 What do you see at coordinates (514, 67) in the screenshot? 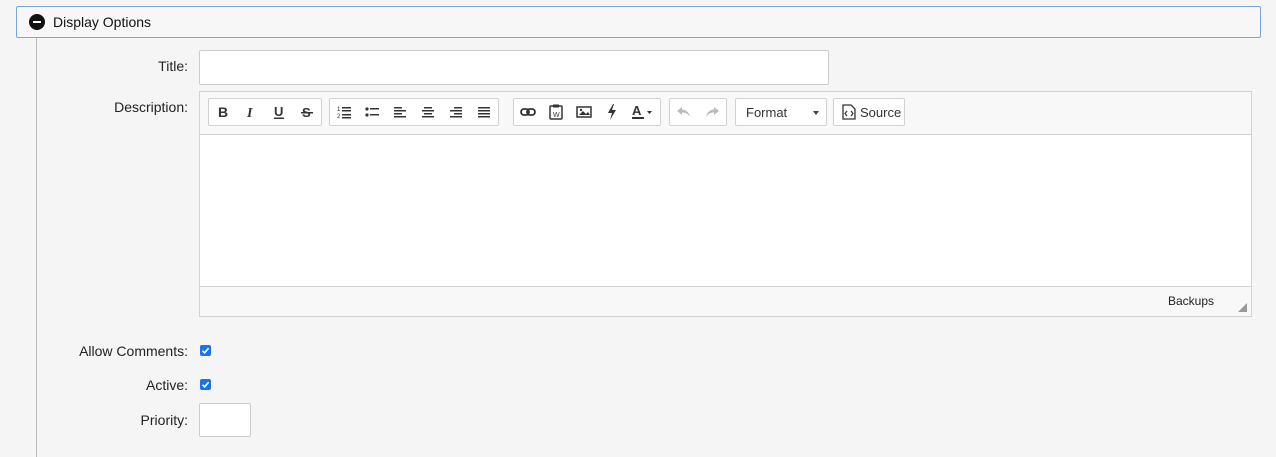
I see `title-input` at bounding box center [514, 67].